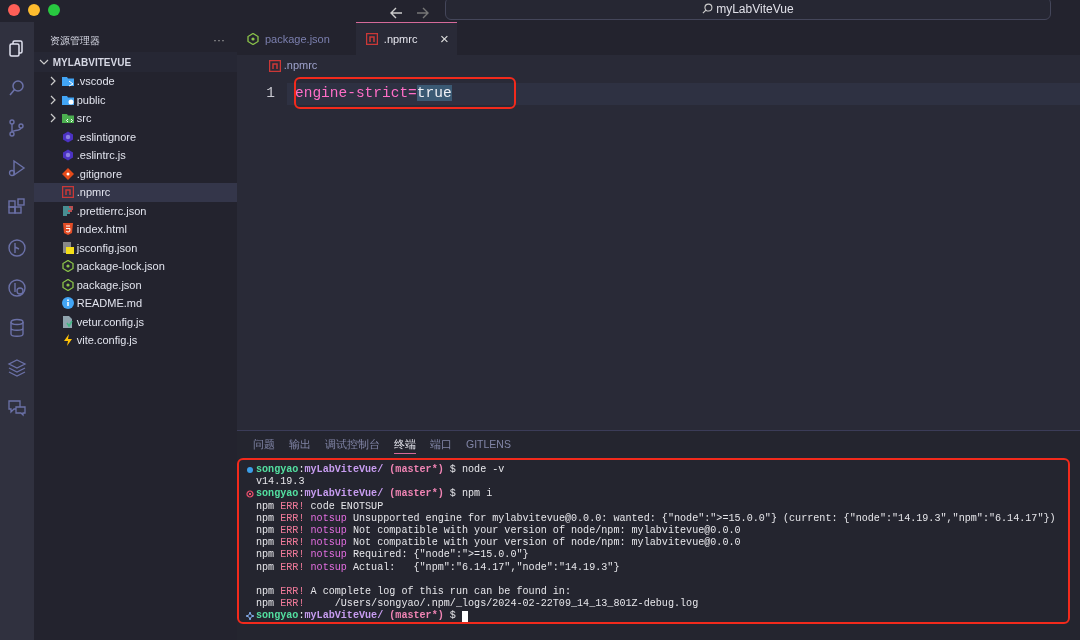  Describe the element at coordinates (135, 247) in the screenshot. I see `file-item: jsconfig.json` at that location.